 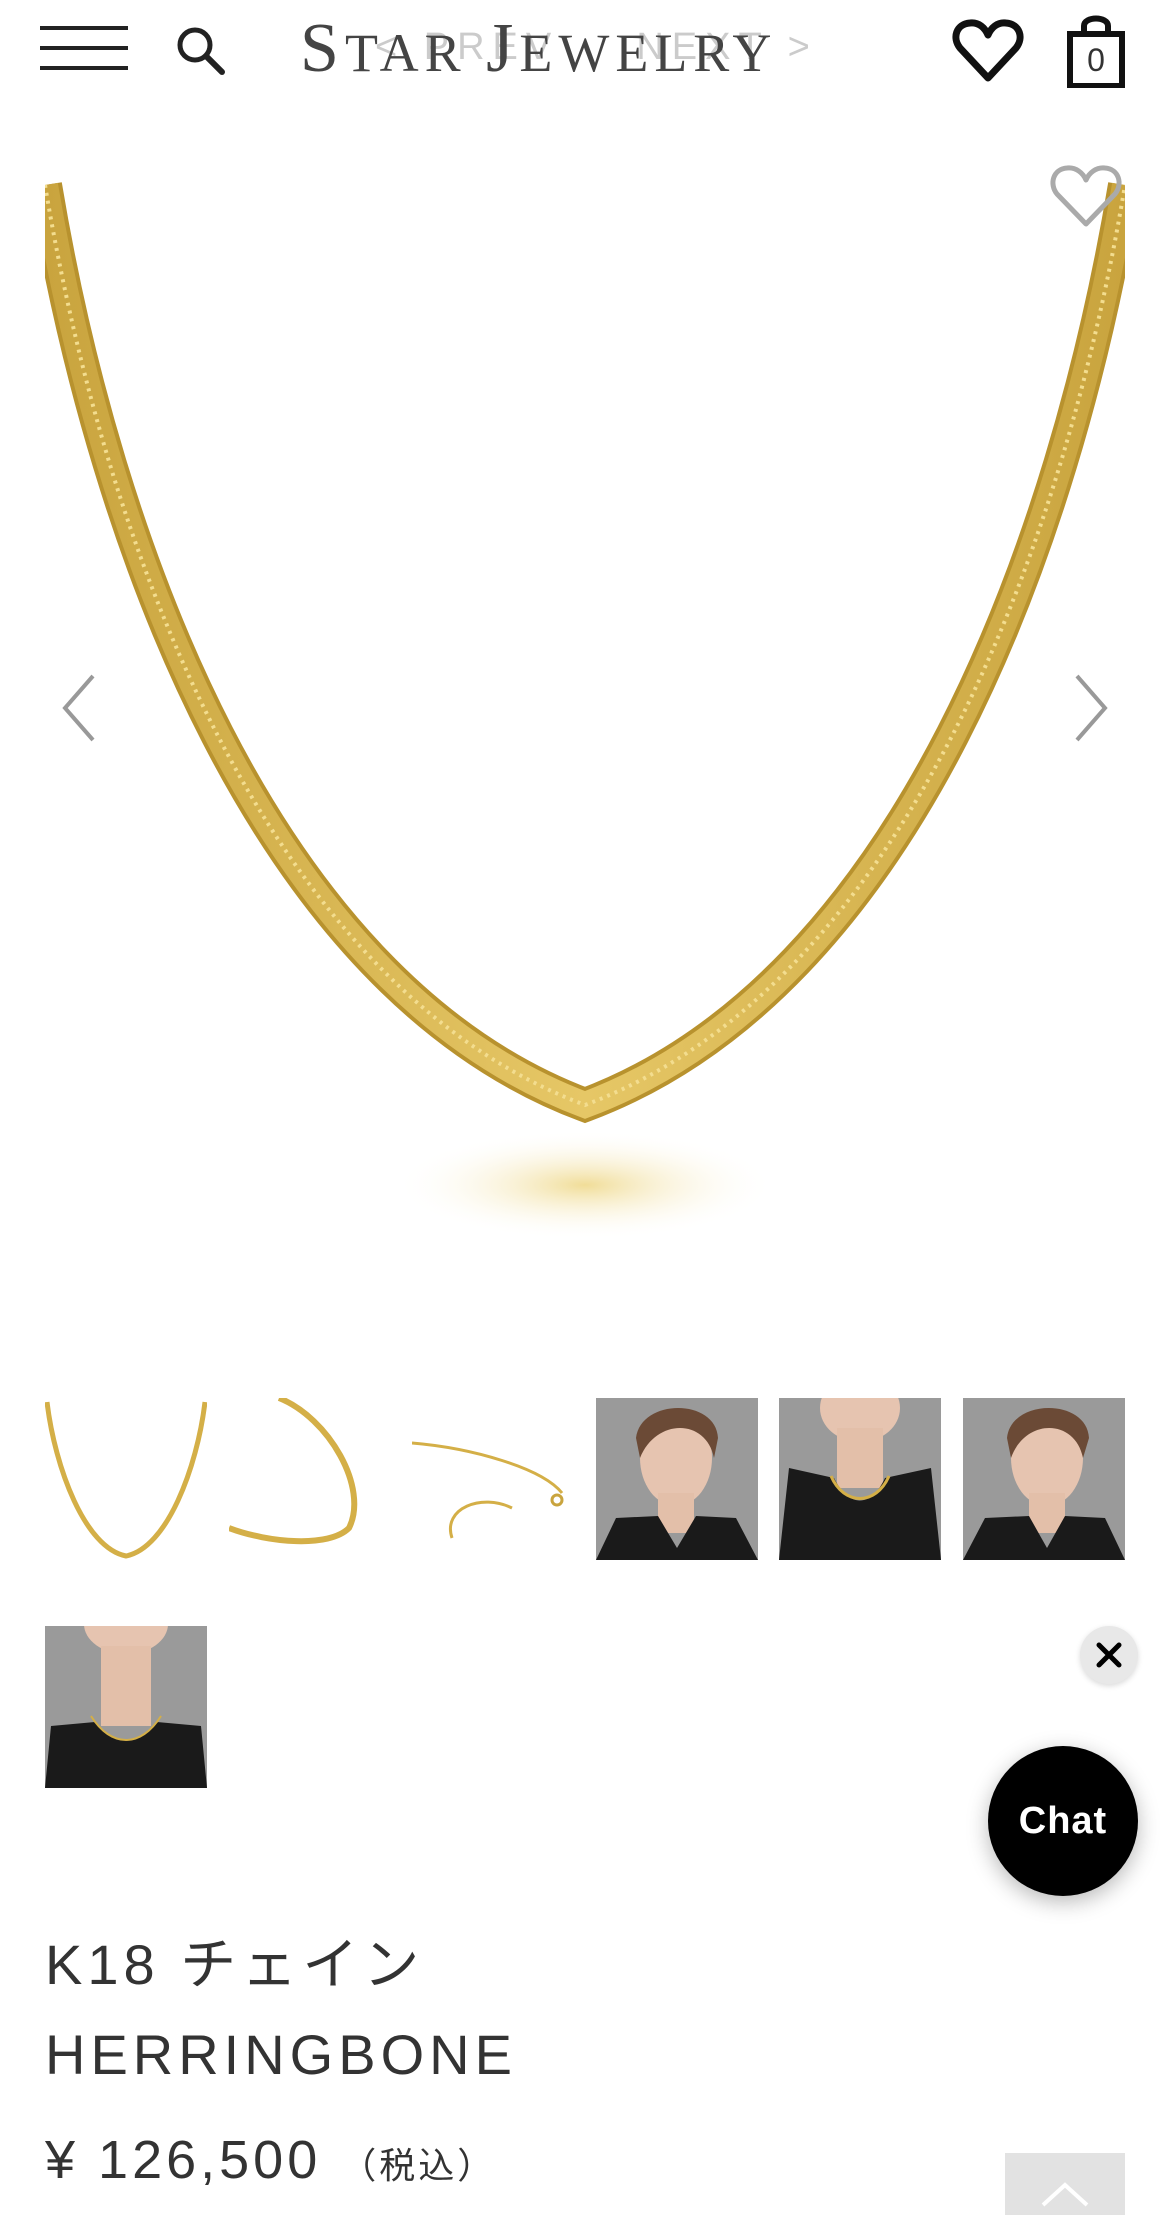 I want to click on shopping-bag-icon: 0, so click(x=1096, y=50).